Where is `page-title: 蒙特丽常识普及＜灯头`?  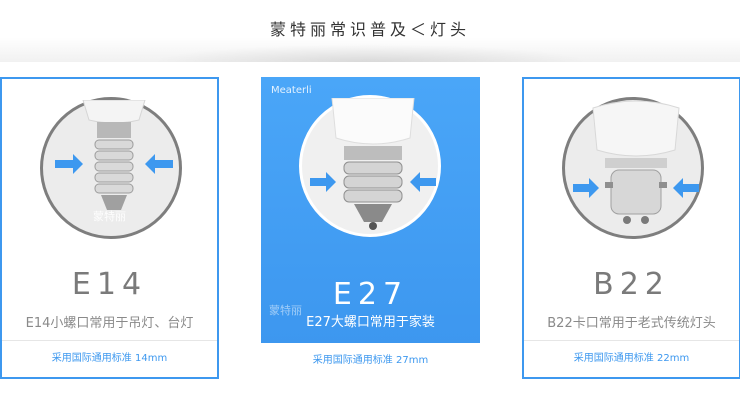 page-title: 蒙特丽常识普及＜灯头 is located at coordinates (369, 29).